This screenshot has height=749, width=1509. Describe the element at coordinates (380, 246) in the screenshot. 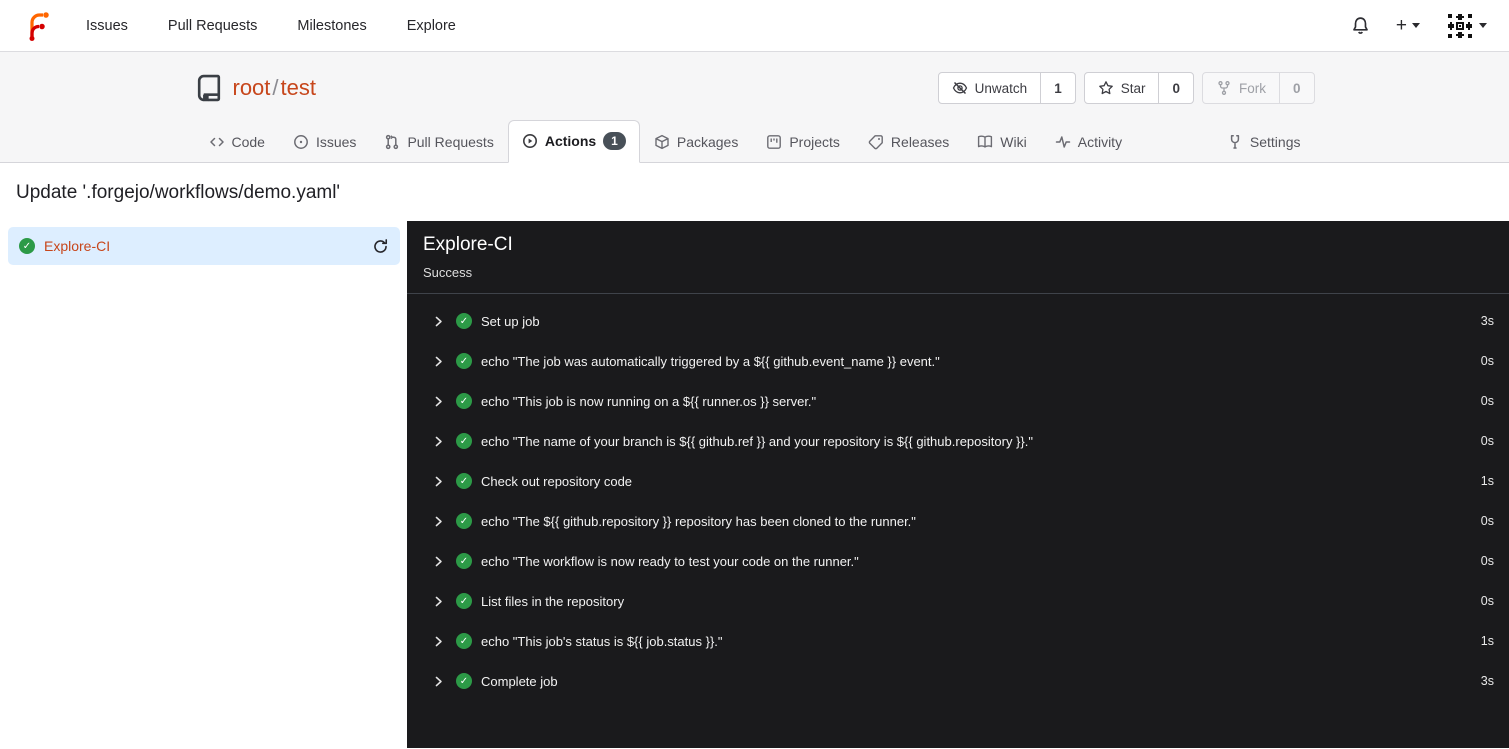

I see `refresh-icon` at that location.